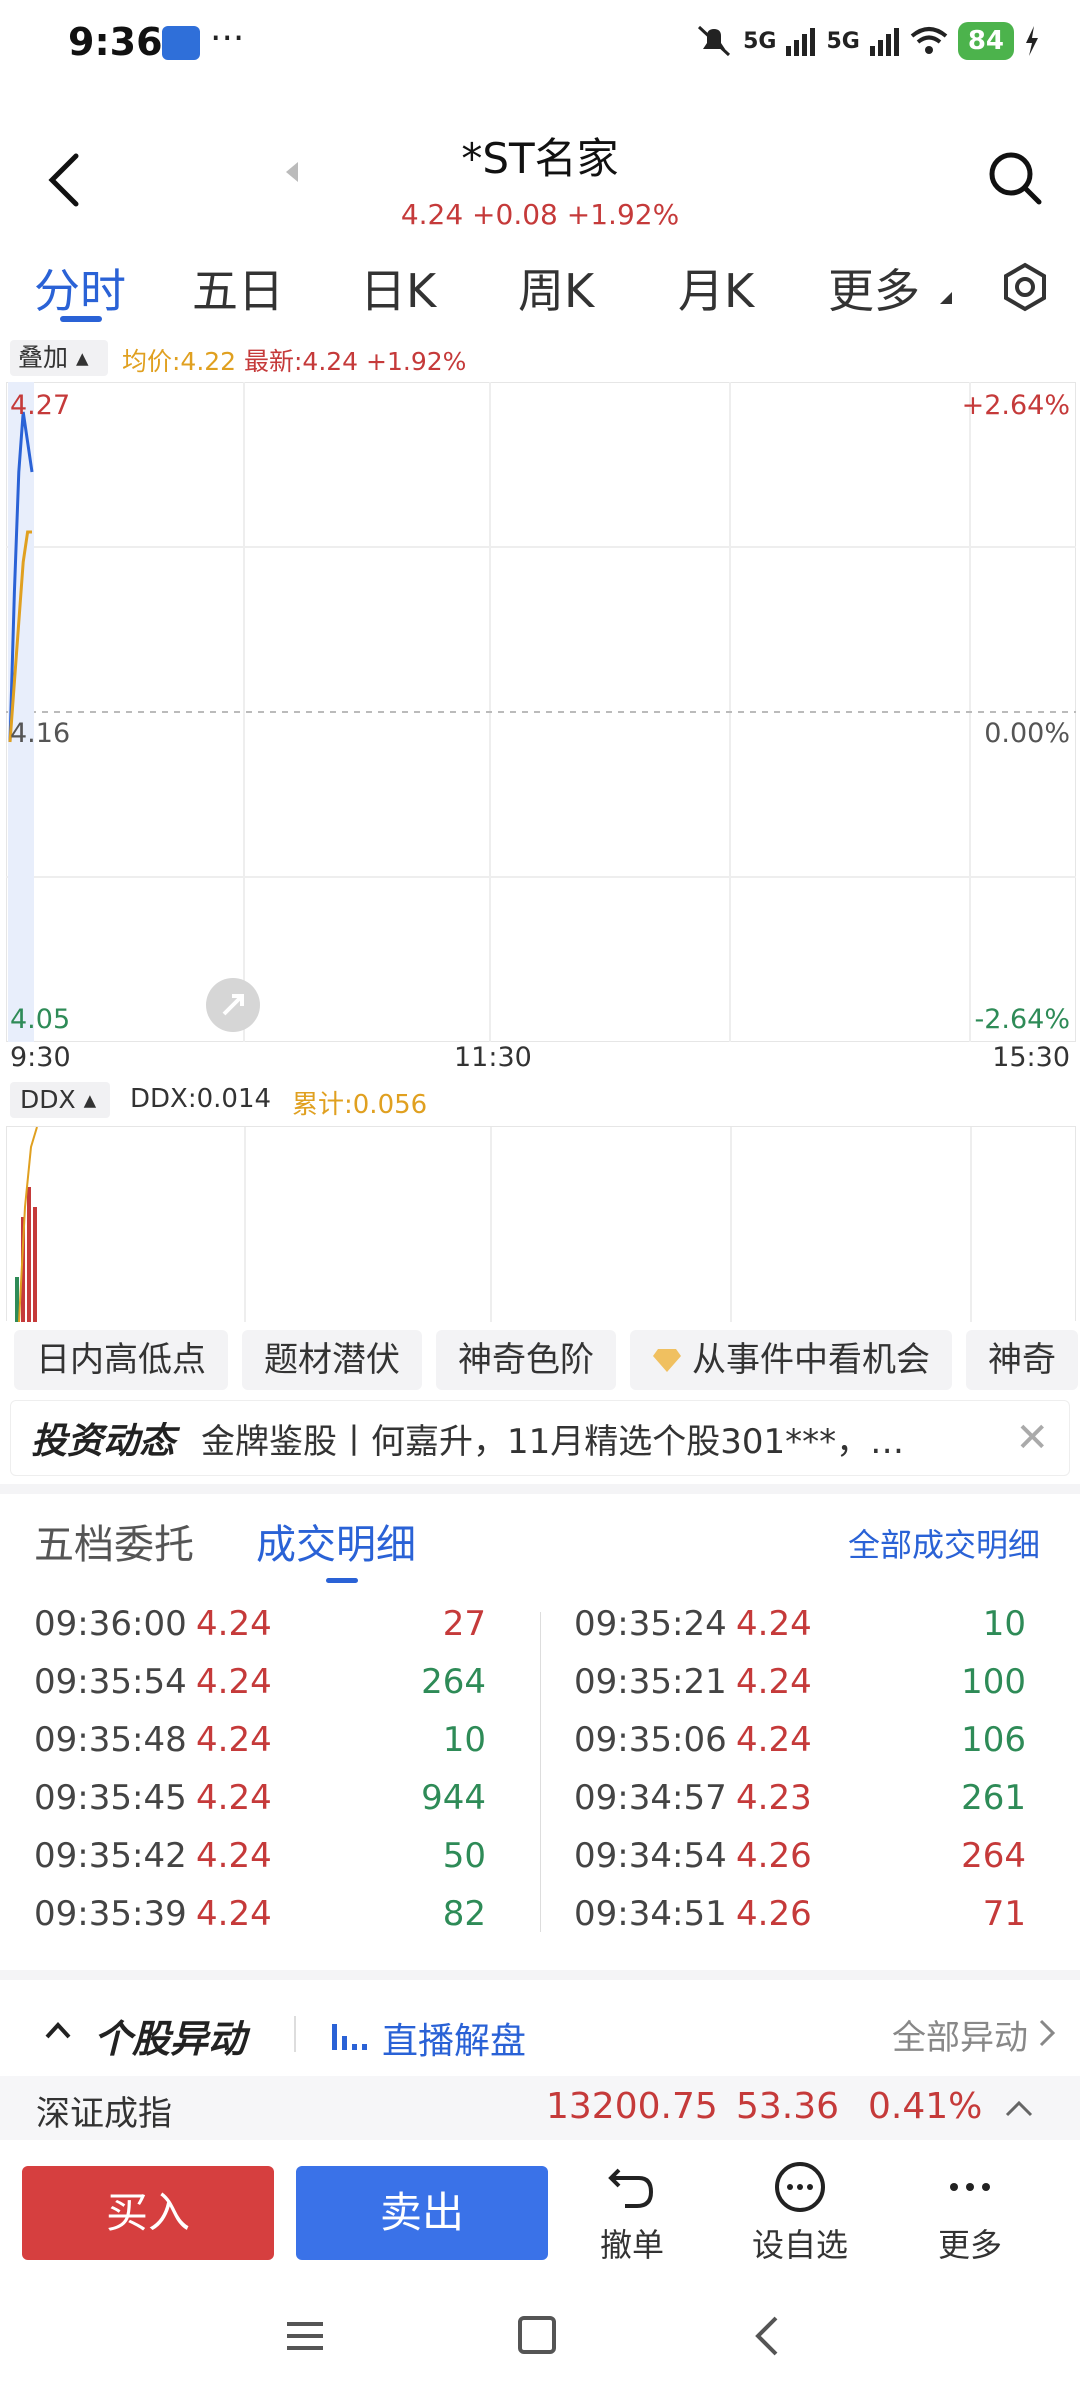 This screenshot has height=2400, width=1080. What do you see at coordinates (993, 1682) in the screenshot?
I see `trade-volume: 100` at bounding box center [993, 1682].